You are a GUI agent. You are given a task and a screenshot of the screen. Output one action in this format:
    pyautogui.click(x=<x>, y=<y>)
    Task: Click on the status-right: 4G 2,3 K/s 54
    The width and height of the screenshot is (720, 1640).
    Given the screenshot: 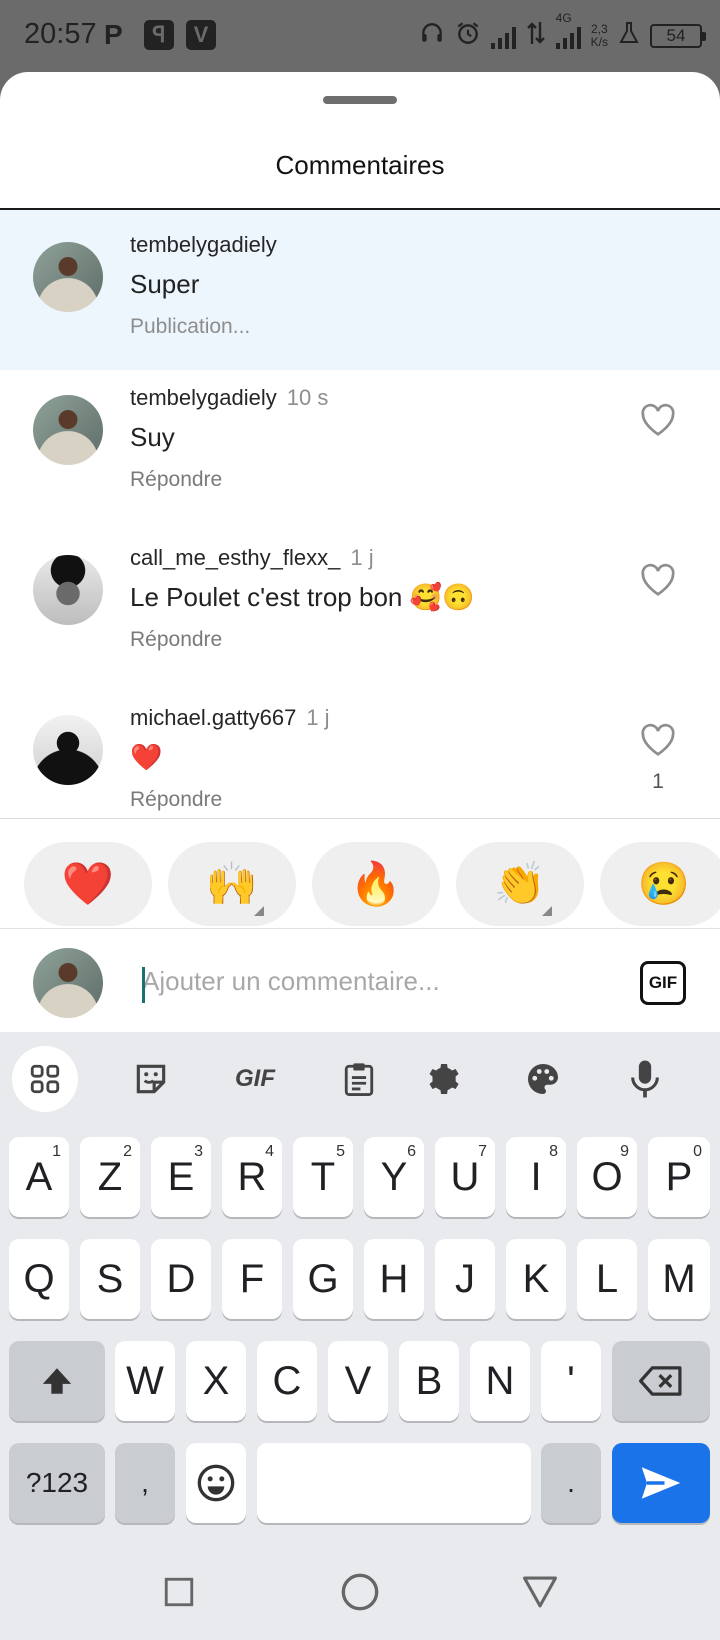 What is the action you would take?
    pyautogui.click(x=562, y=31)
    